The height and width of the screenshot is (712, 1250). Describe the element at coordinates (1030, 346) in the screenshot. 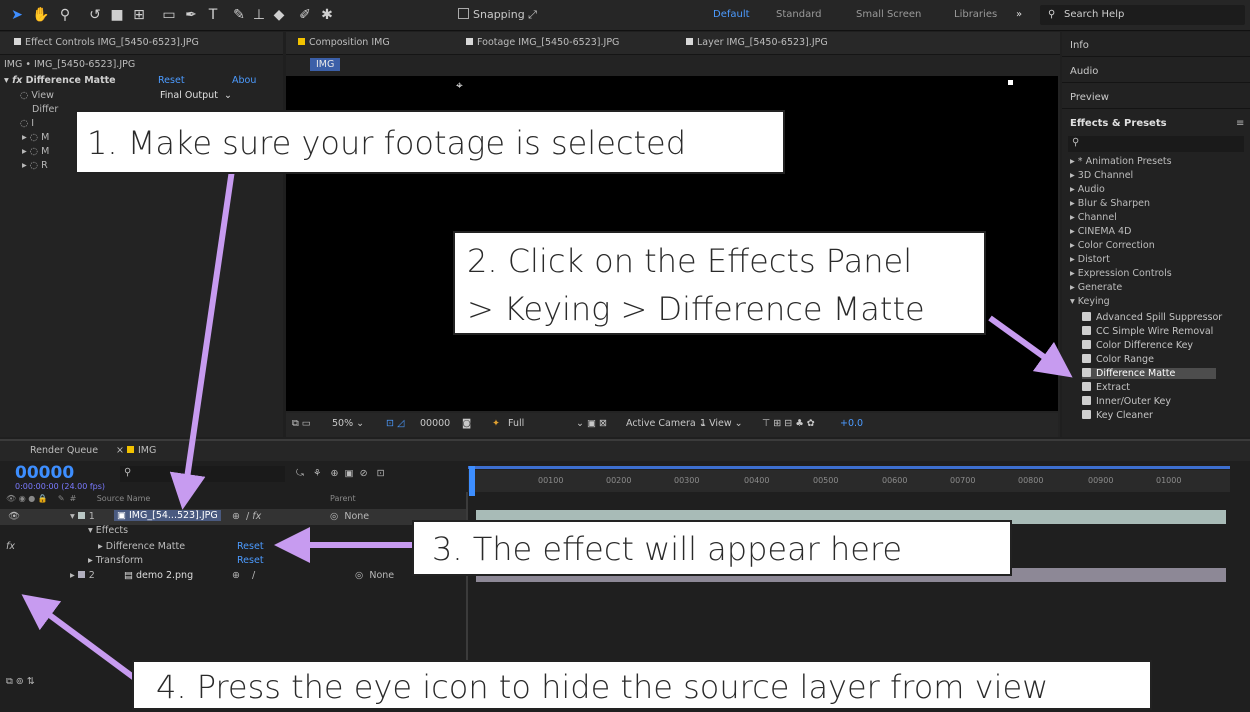

I see `arrow-to-difference-matte` at that location.